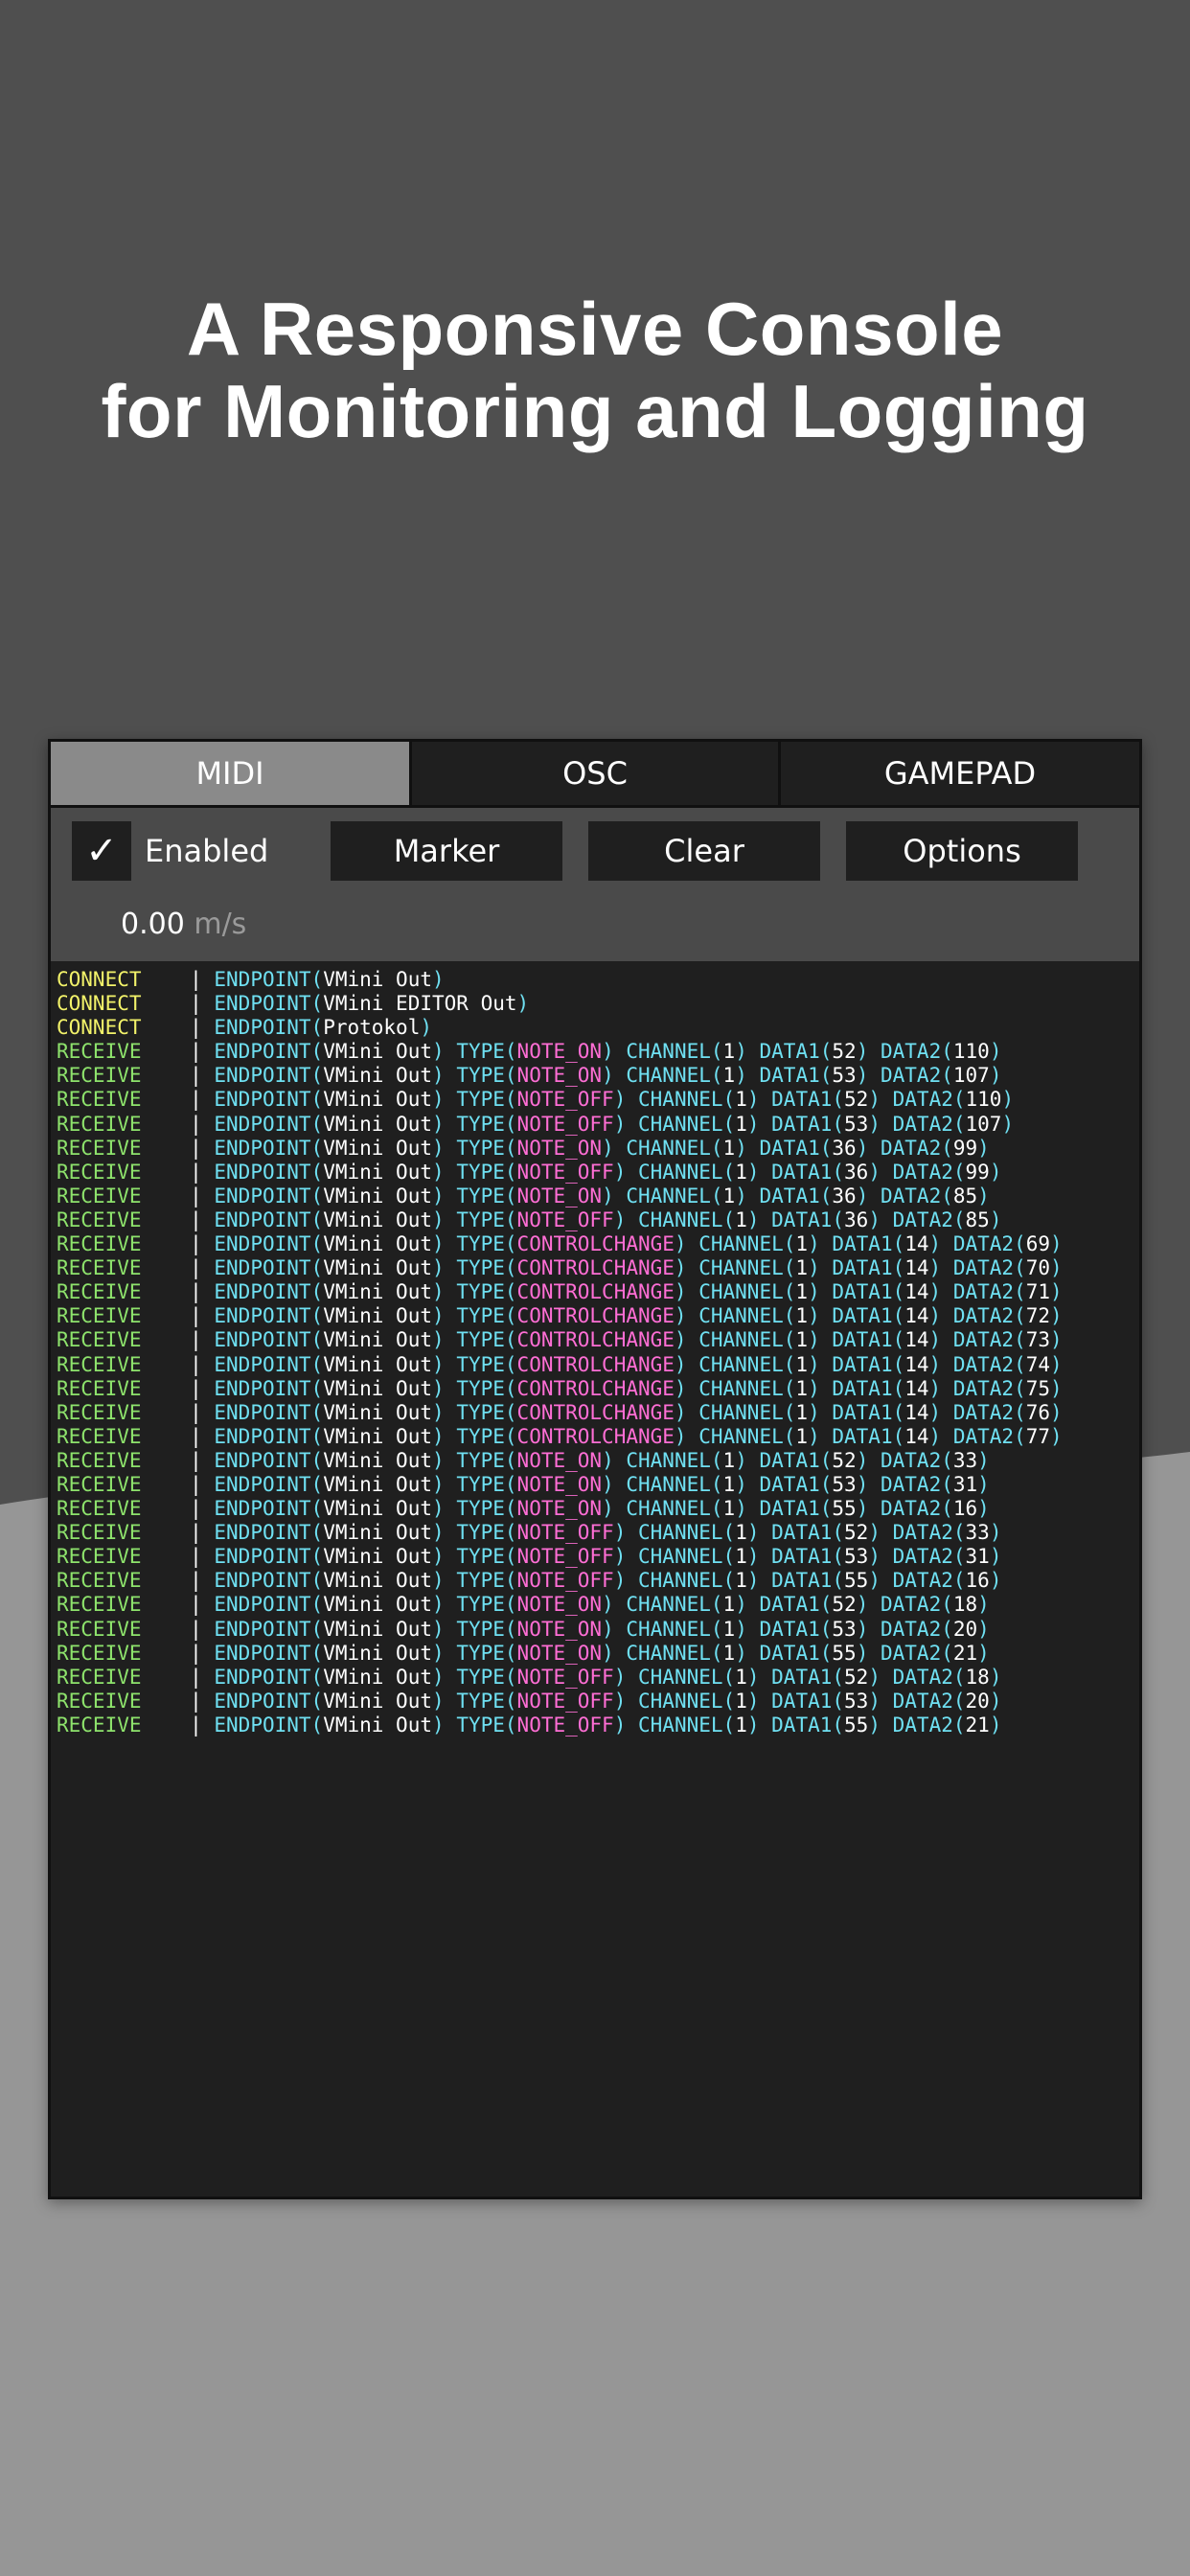 The height and width of the screenshot is (2576, 1190). Describe the element at coordinates (978, 1557) in the screenshot. I see `log-data2: 31` at that location.